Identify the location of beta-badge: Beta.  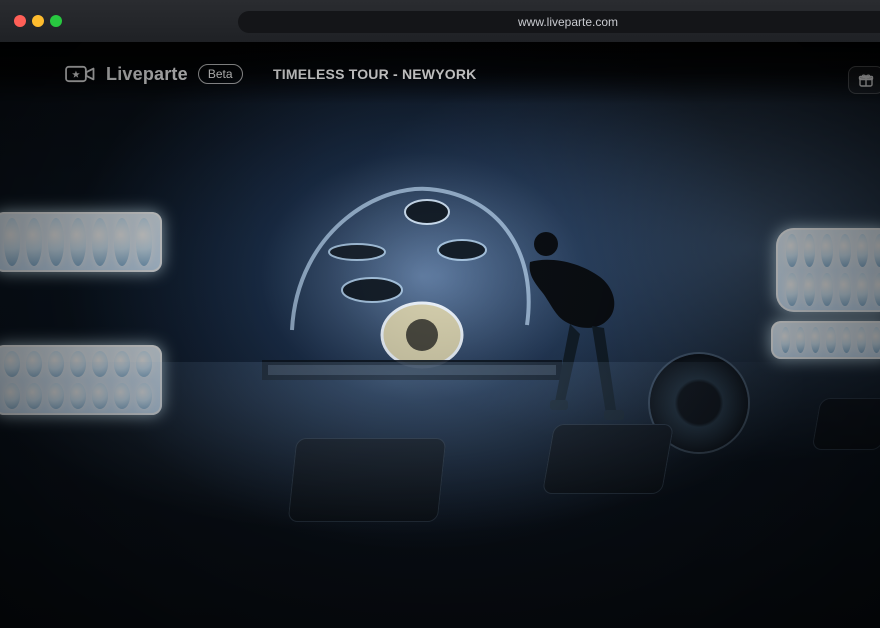
(220, 74).